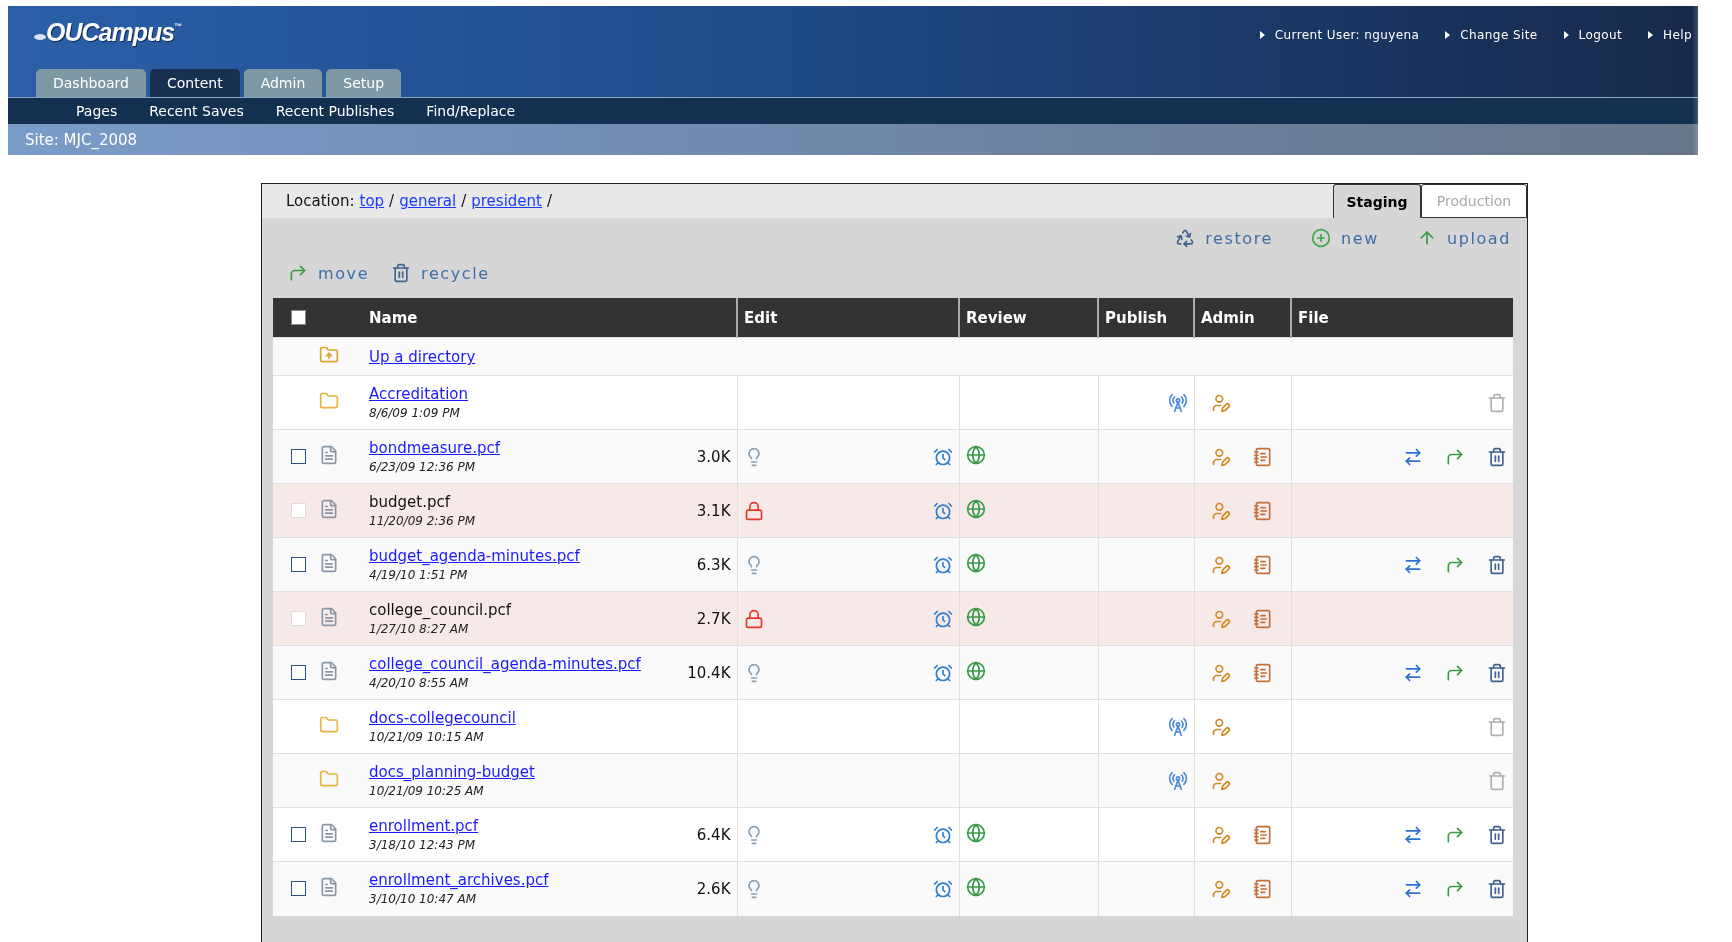 The width and height of the screenshot is (1732, 942). I want to click on file-name-link: Accreditation, so click(419, 394).